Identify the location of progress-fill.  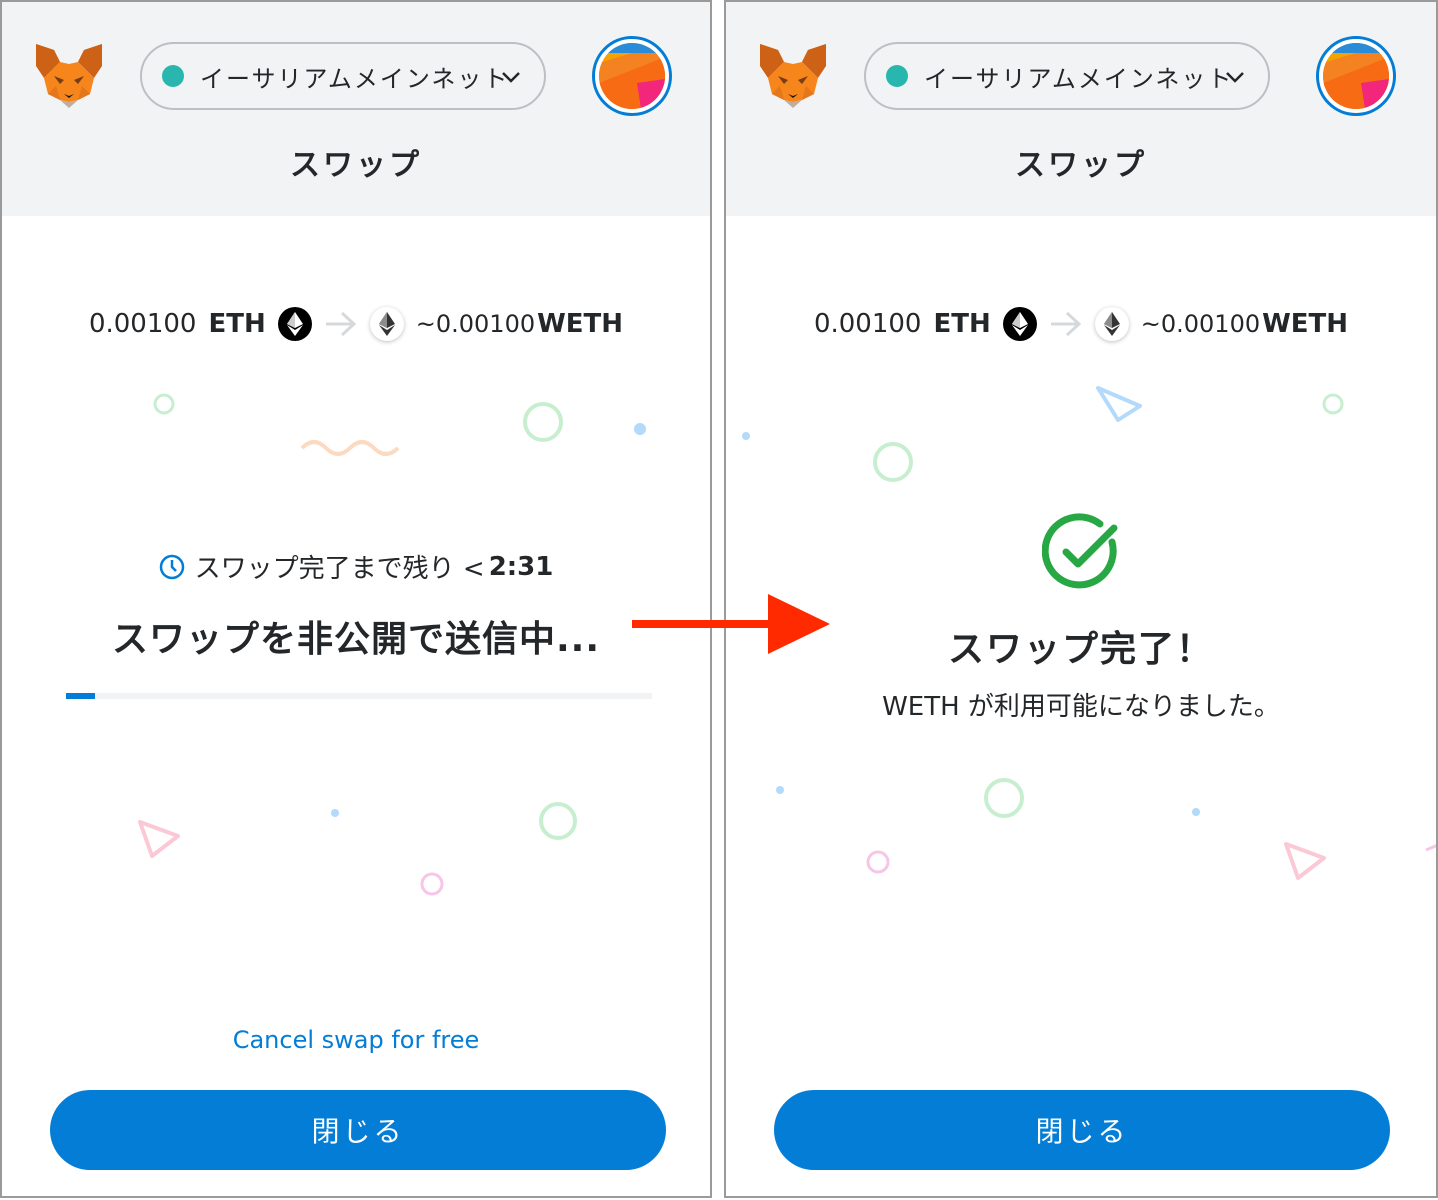
(81, 696).